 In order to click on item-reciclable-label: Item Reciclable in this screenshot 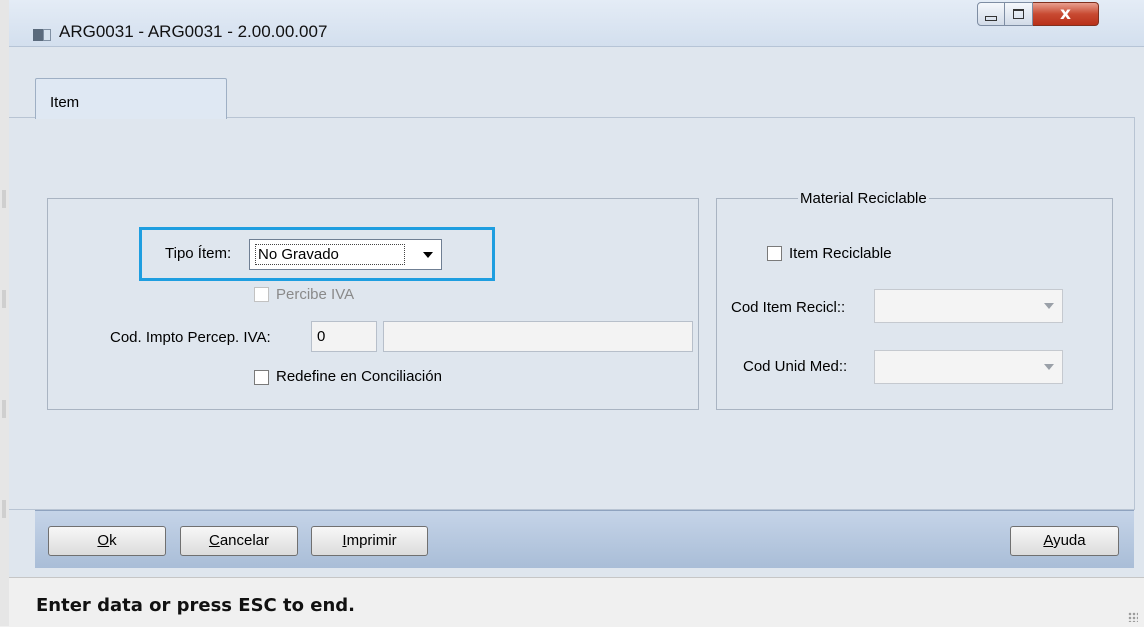, I will do `click(840, 253)`.